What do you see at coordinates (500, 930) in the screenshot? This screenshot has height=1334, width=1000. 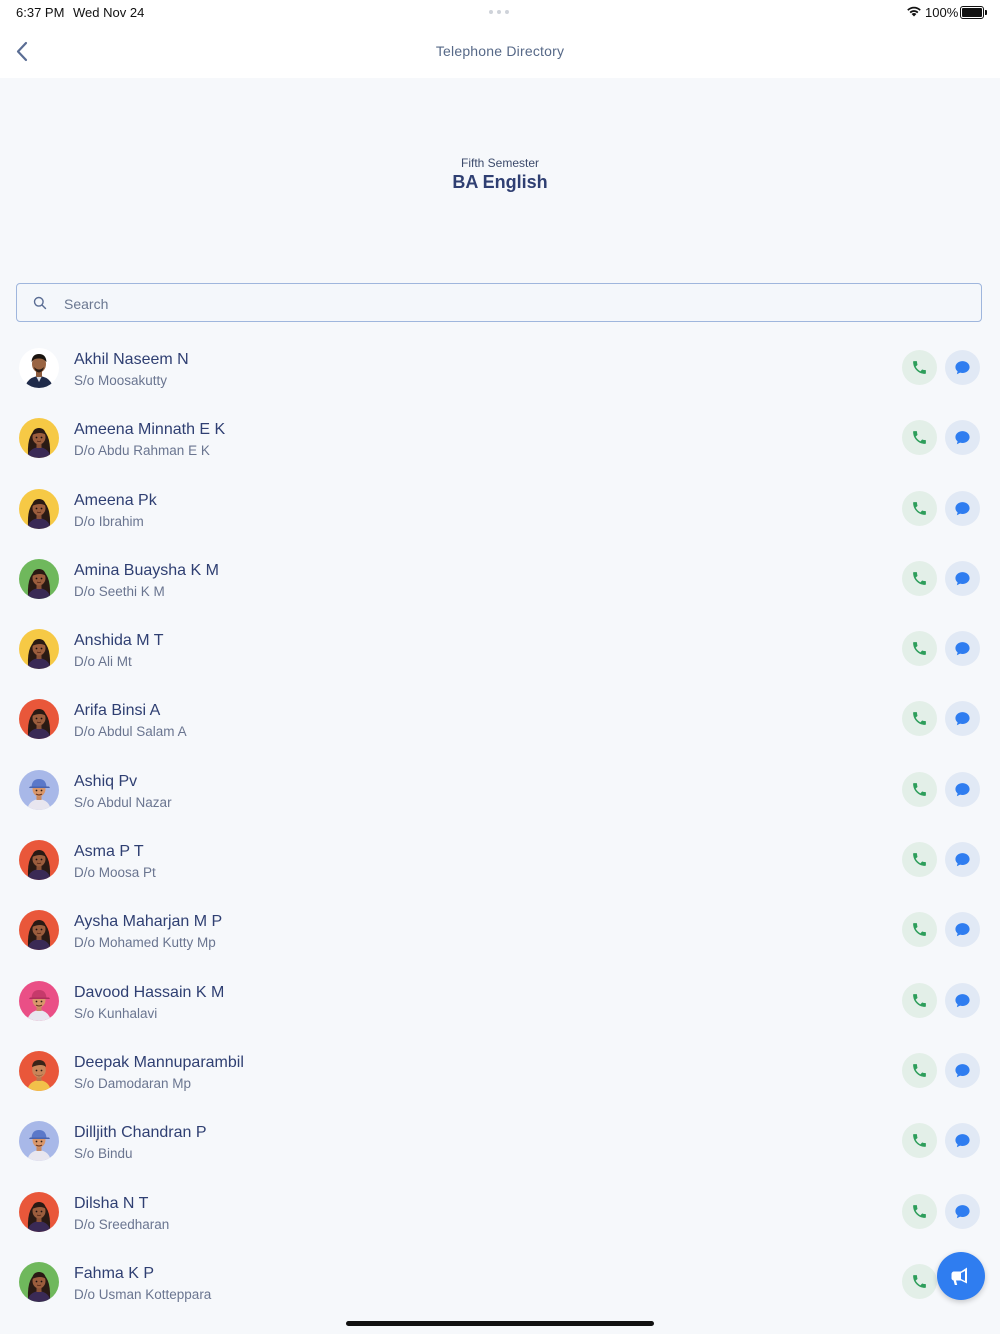 I see `list-item: Aysha Maharjan M P D/o Mohamed Kutty Mp` at bounding box center [500, 930].